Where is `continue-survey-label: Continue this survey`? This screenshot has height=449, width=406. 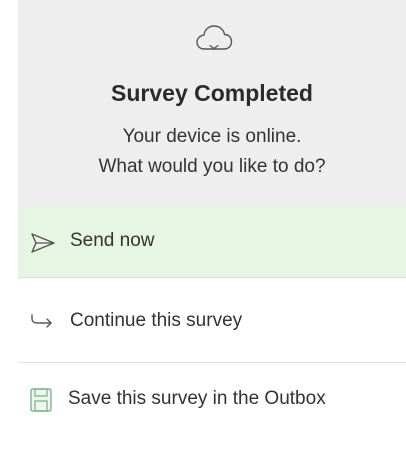 continue-survey-label: Continue this survey is located at coordinates (156, 320).